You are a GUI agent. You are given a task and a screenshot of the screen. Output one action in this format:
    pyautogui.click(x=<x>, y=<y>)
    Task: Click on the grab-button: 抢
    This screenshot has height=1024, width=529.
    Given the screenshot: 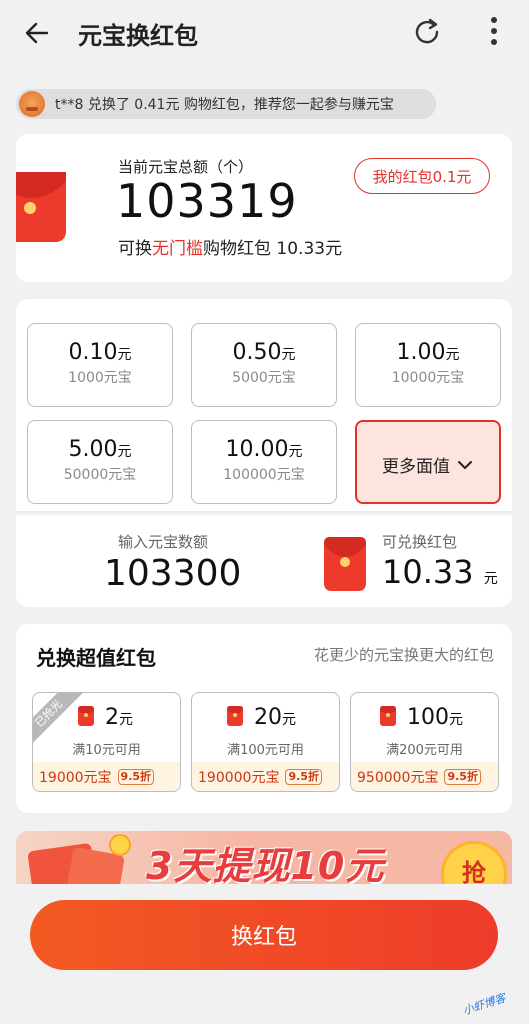 What is the action you would take?
    pyautogui.click(x=474, y=864)
    